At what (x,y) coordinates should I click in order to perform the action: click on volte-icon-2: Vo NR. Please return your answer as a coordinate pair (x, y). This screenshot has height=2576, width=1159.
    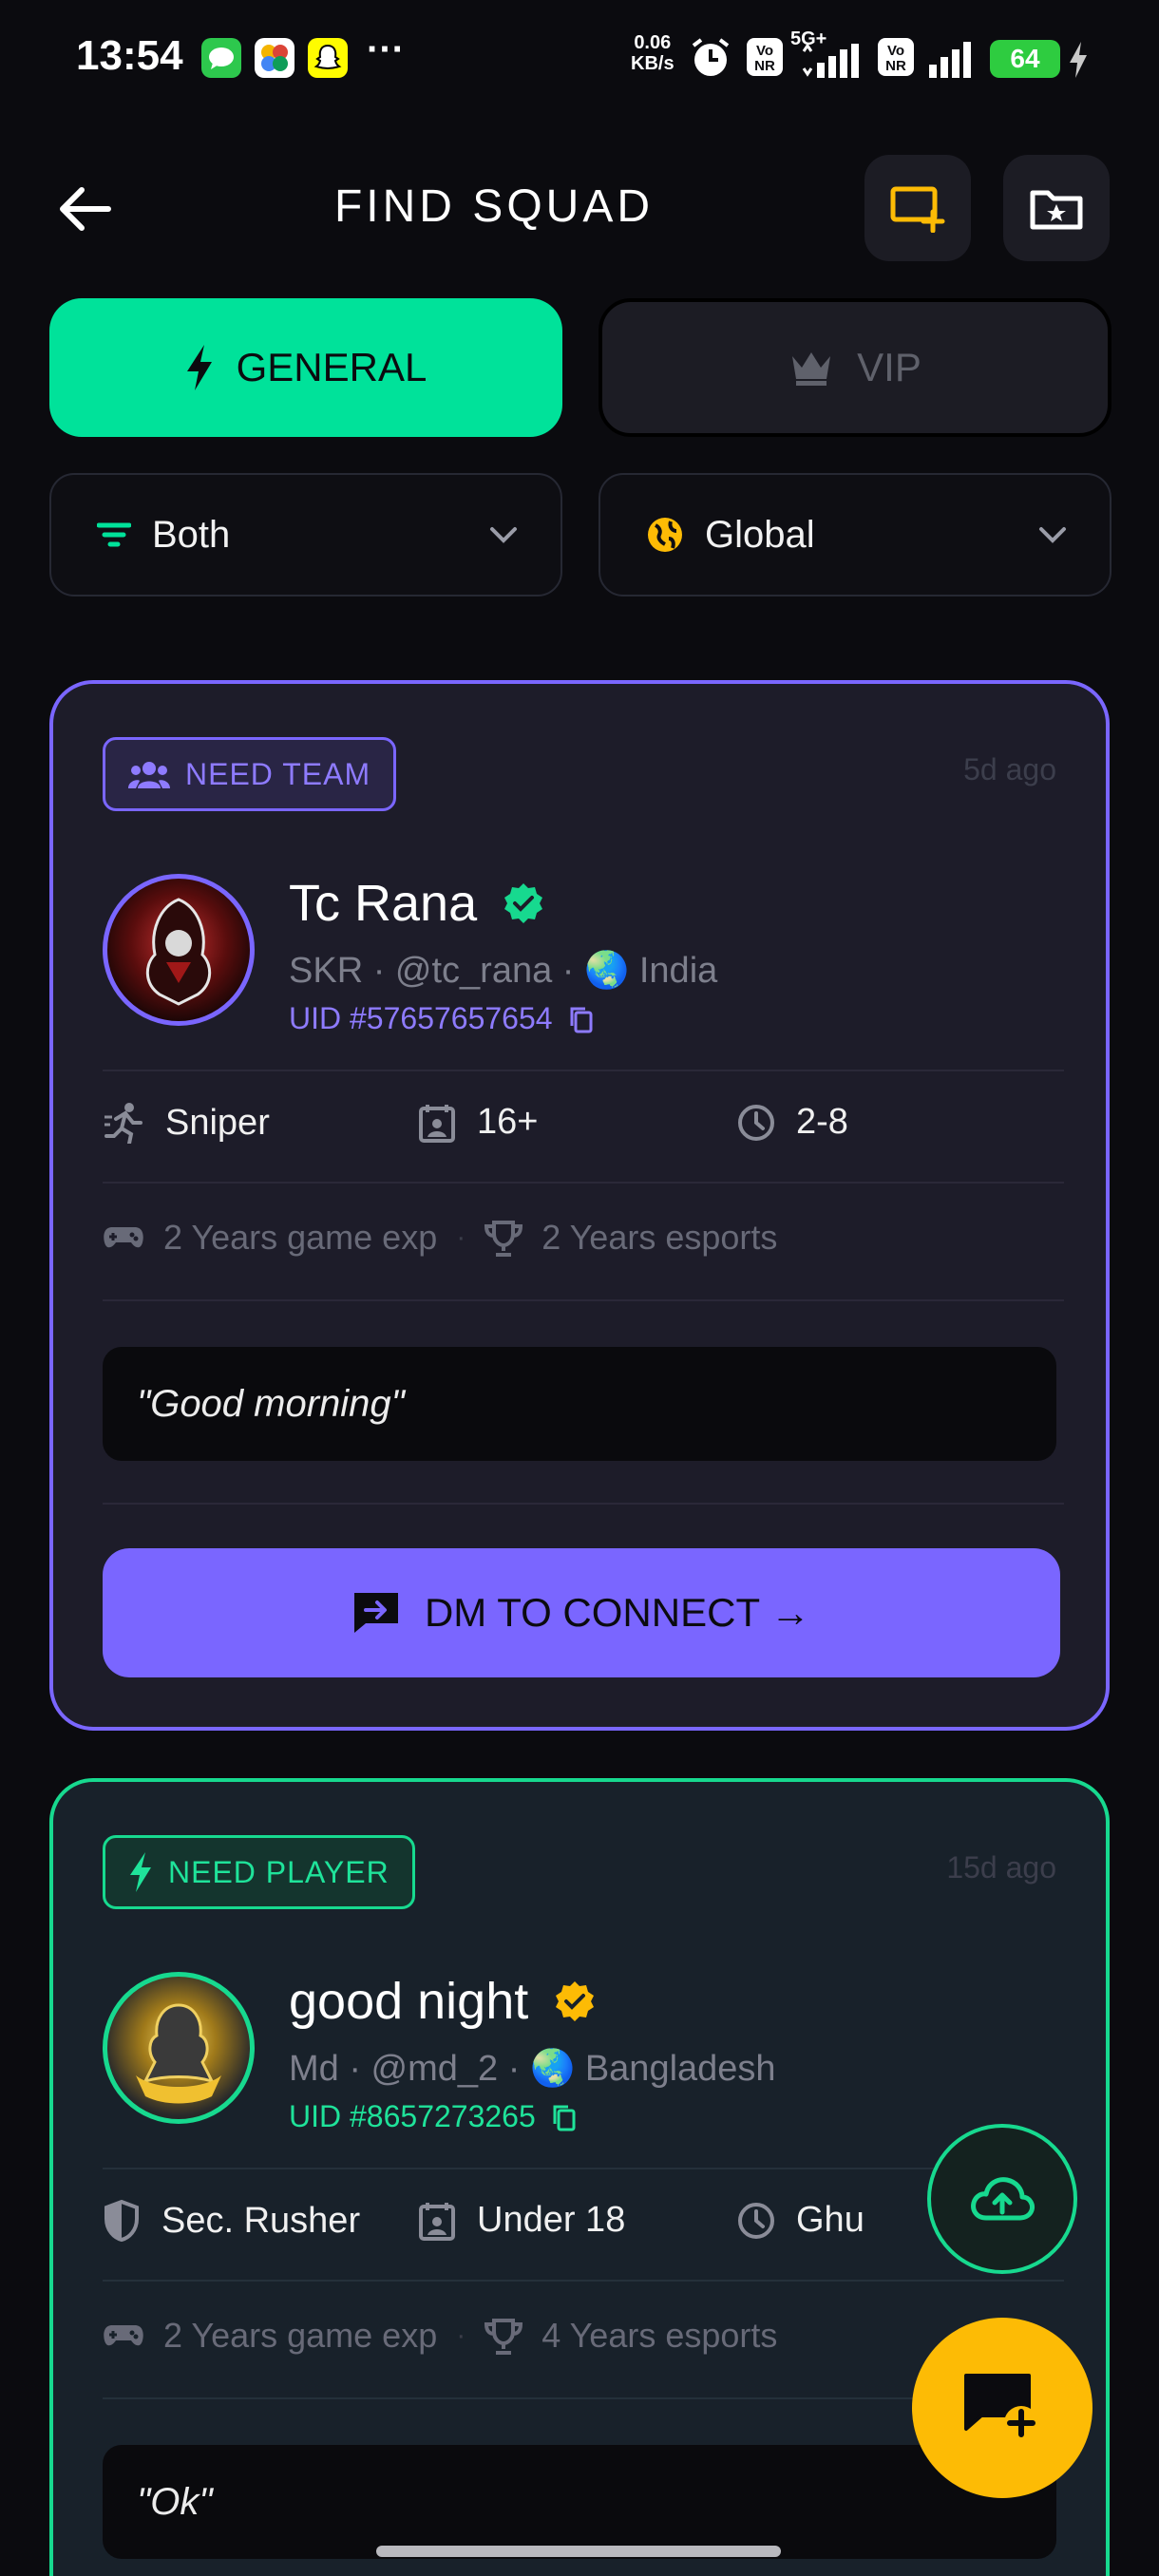
    Looking at the image, I should click on (896, 59).